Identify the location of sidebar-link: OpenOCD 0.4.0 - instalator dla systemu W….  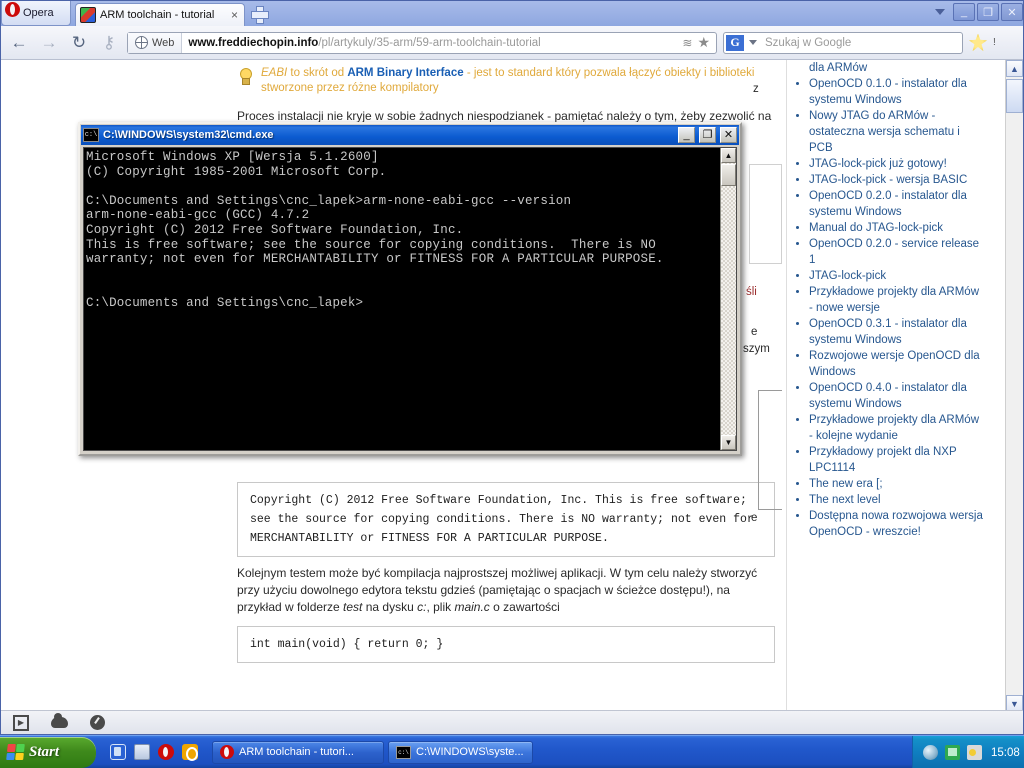
(888, 396).